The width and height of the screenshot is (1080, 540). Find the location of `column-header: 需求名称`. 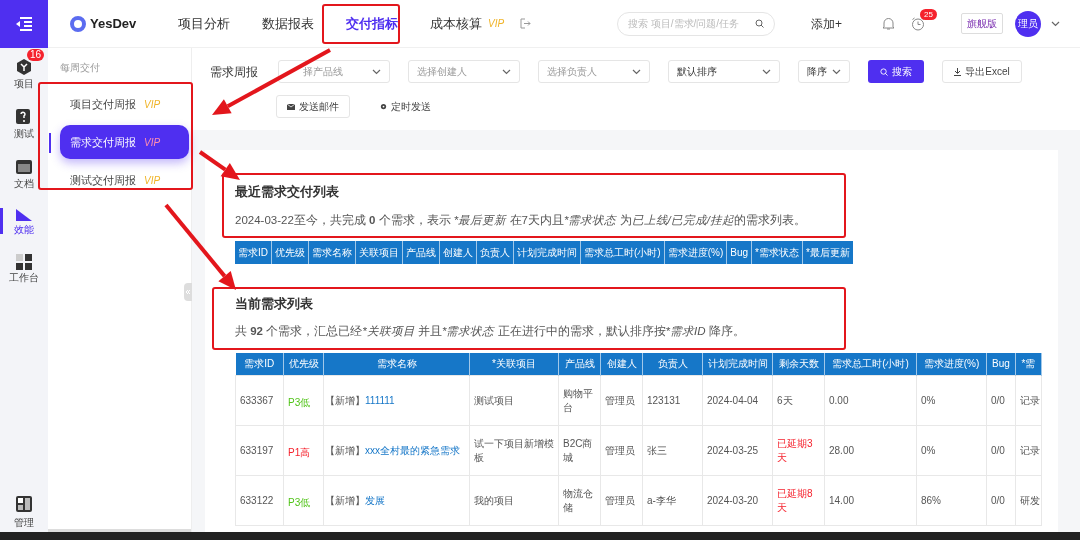

column-header: 需求名称 is located at coordinates (396, 364).